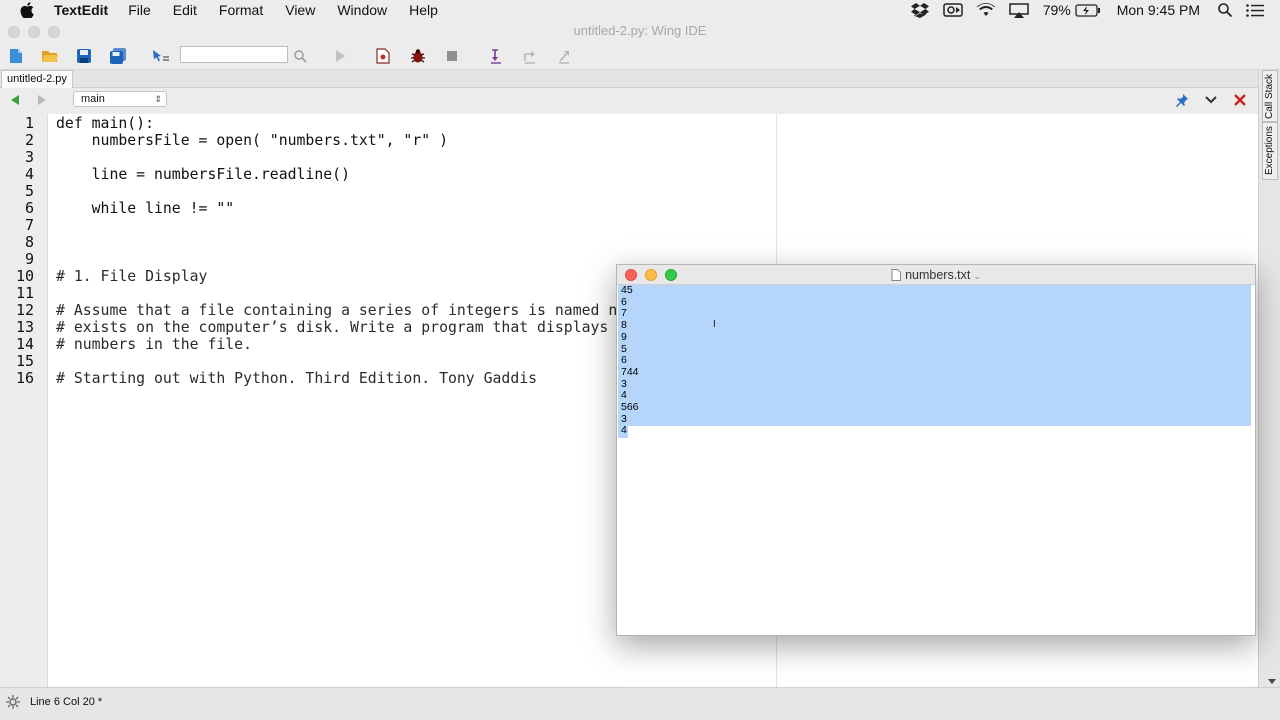 The width and height of the screenshot is (1280, 720). What do you see at coordinates (530, 56) in the screenshot?
I see `step-over-icon` at bounding box center [530, 56].